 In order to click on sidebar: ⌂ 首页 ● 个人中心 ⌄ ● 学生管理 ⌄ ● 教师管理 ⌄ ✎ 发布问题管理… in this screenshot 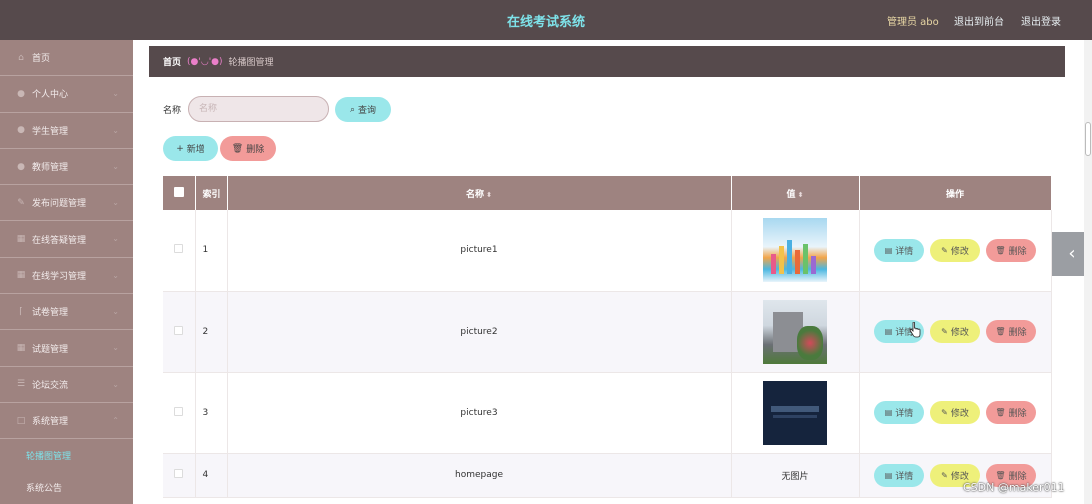, I will do `click(66, 272)`.